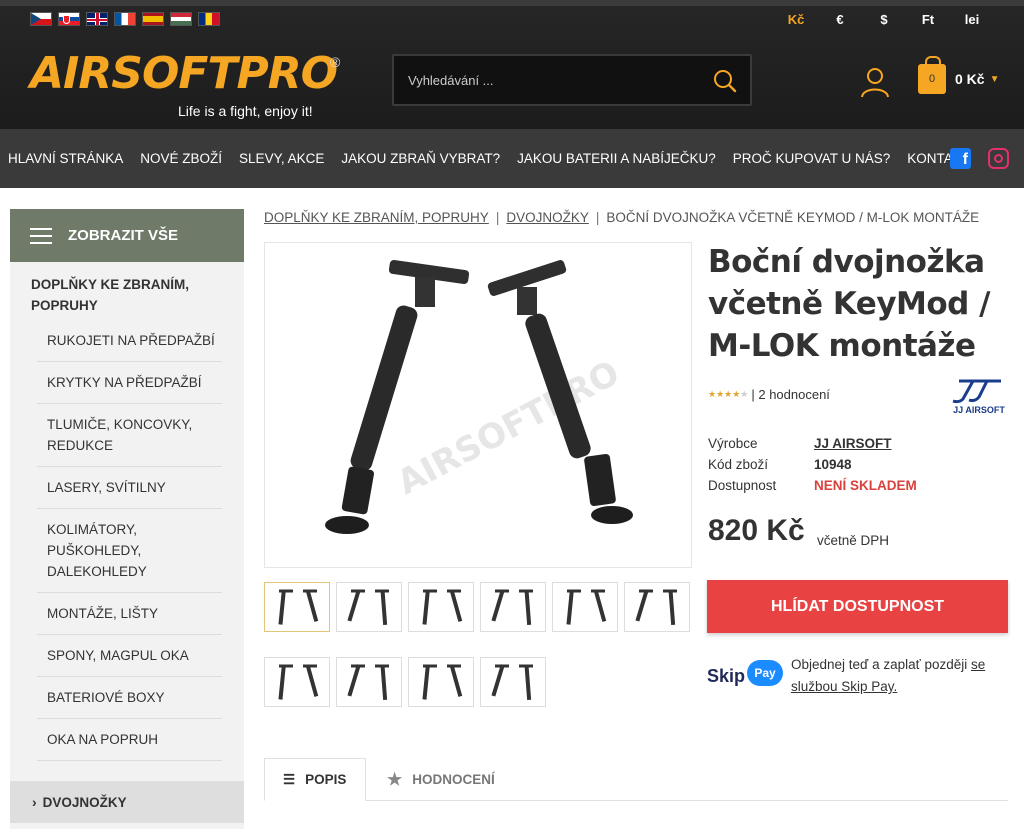  I want to click on bipod-image: AIRSOFTPRO, so click(479, 397).